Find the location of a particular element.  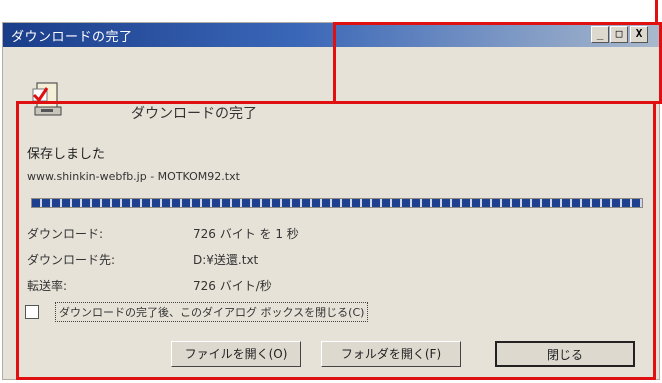

annotation-leader-line is located at coordinates (656, 12).